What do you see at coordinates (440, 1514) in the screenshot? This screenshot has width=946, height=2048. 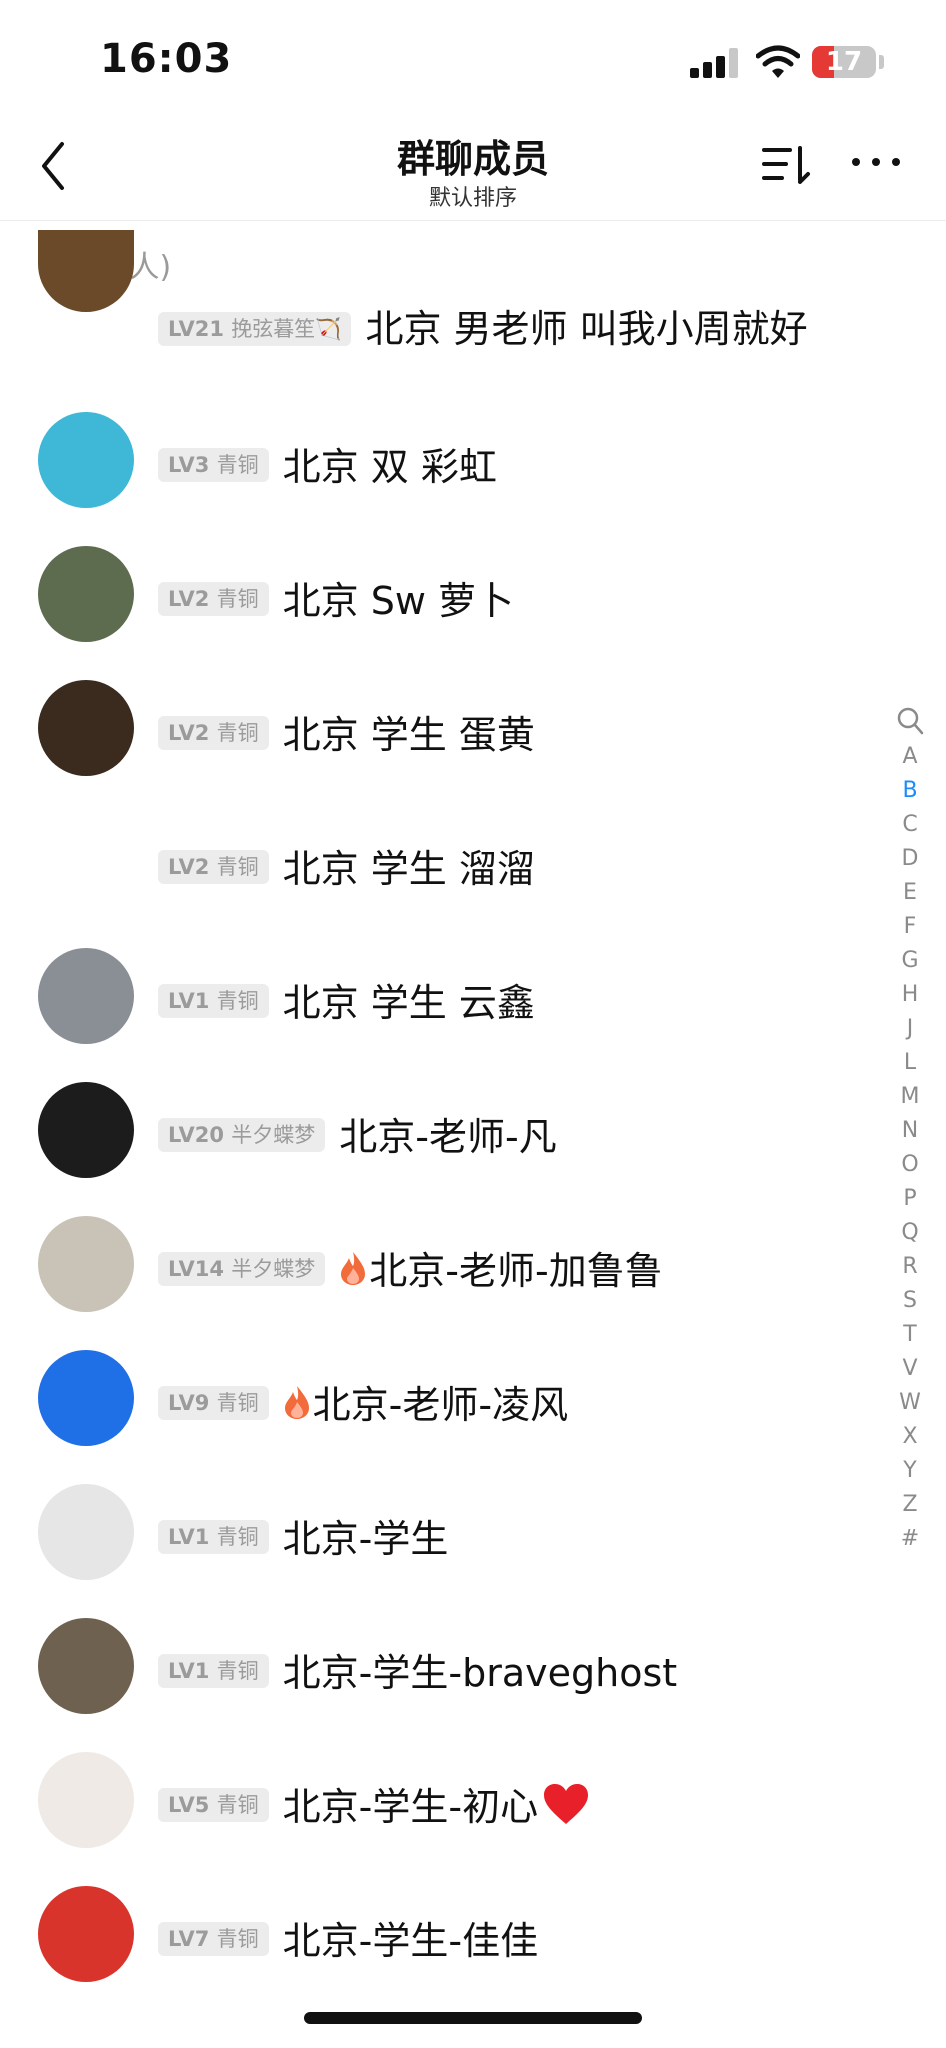 I see `member-row: LV1 青铜 北京-学生` at bounding box center [440, 1514].